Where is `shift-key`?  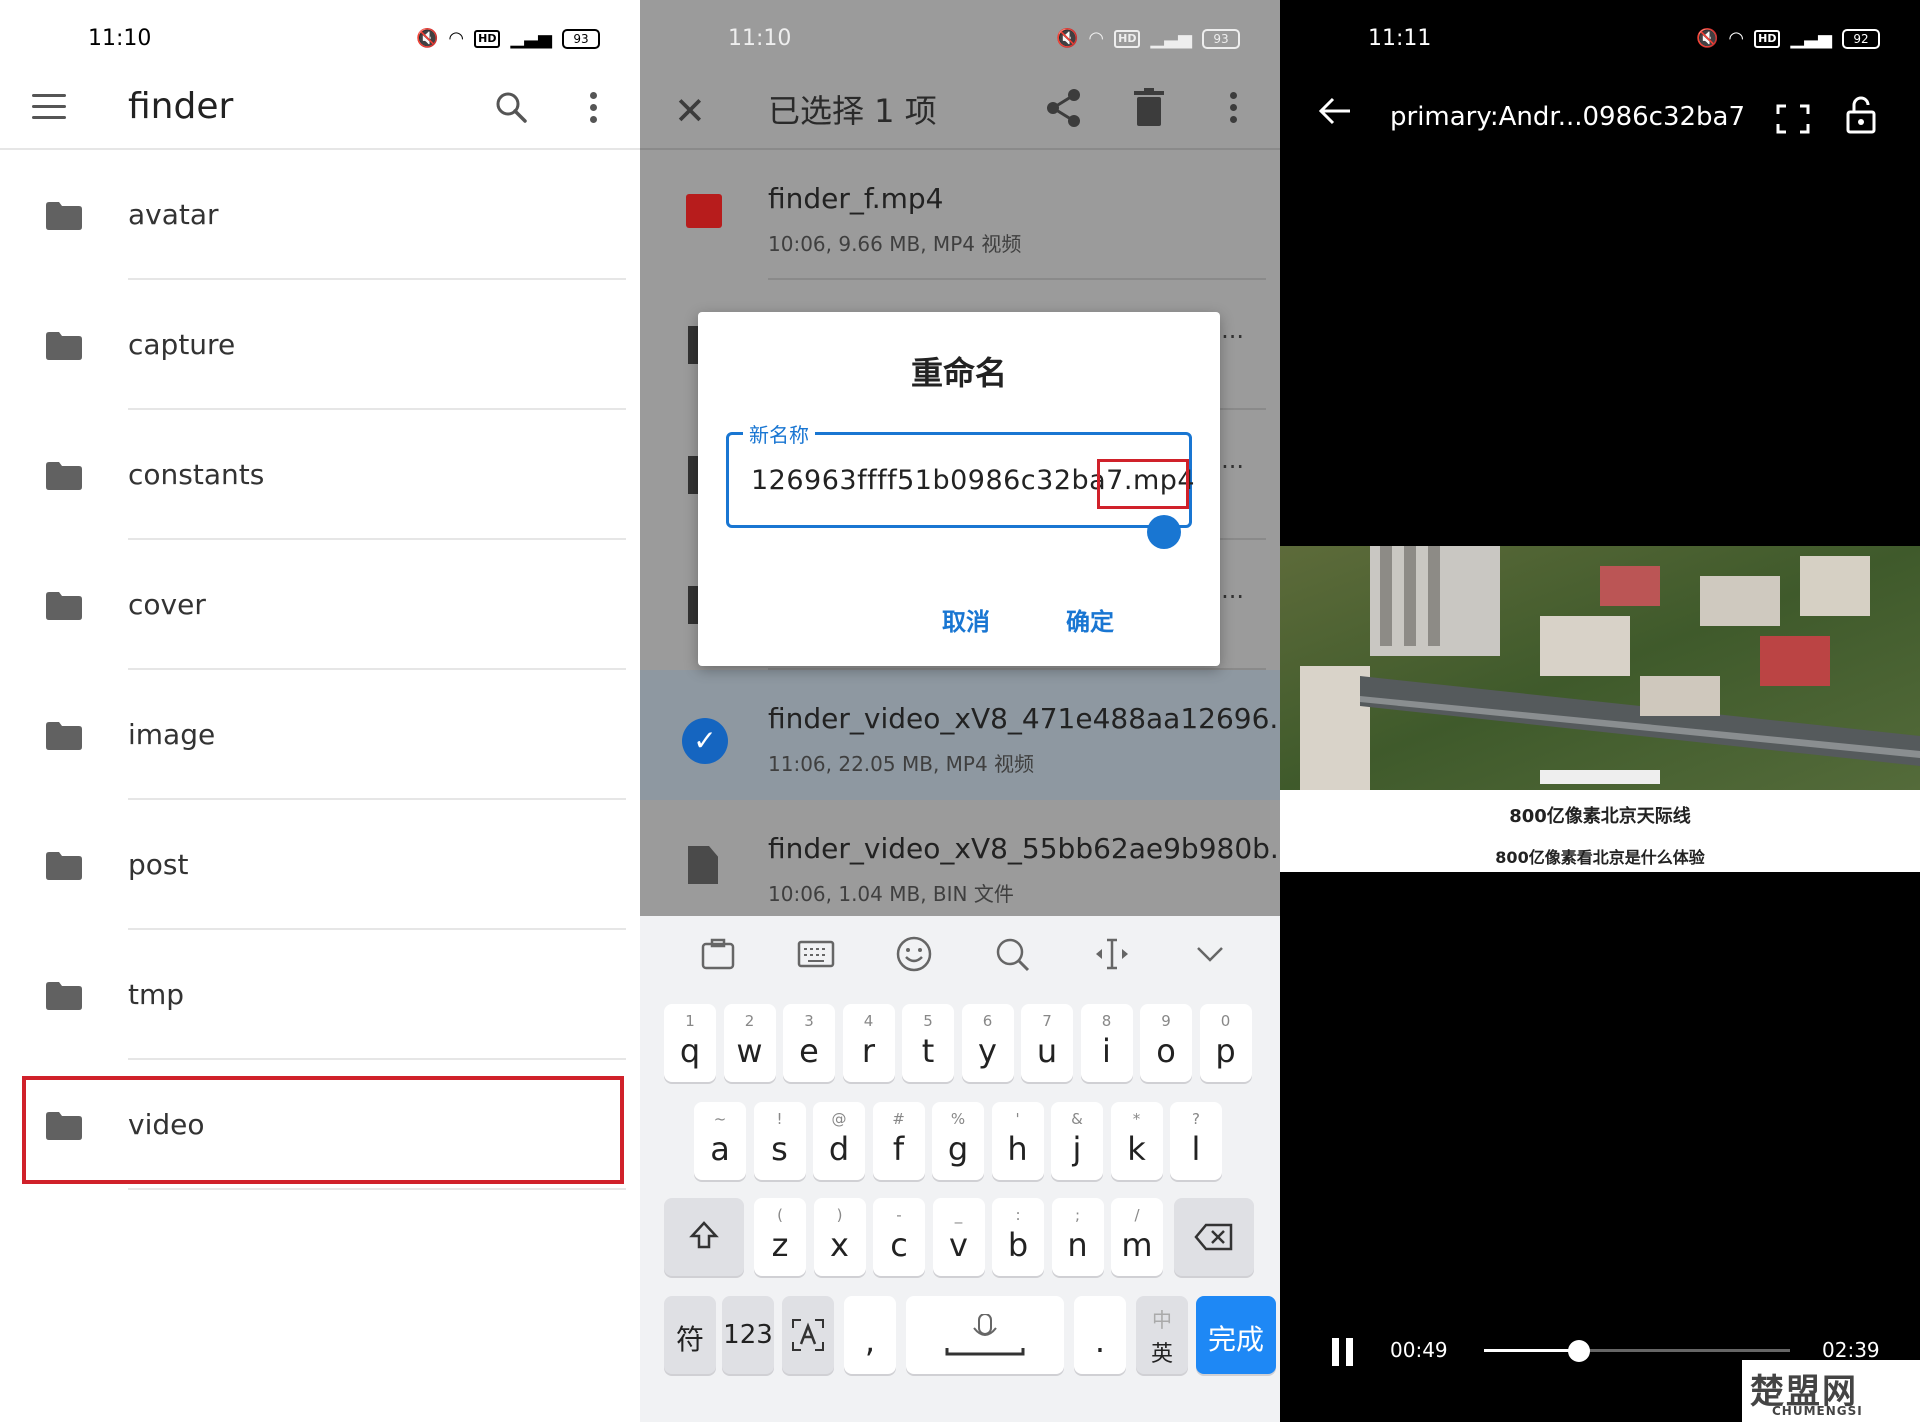
shift-key is located at coordinates (704, 1237).